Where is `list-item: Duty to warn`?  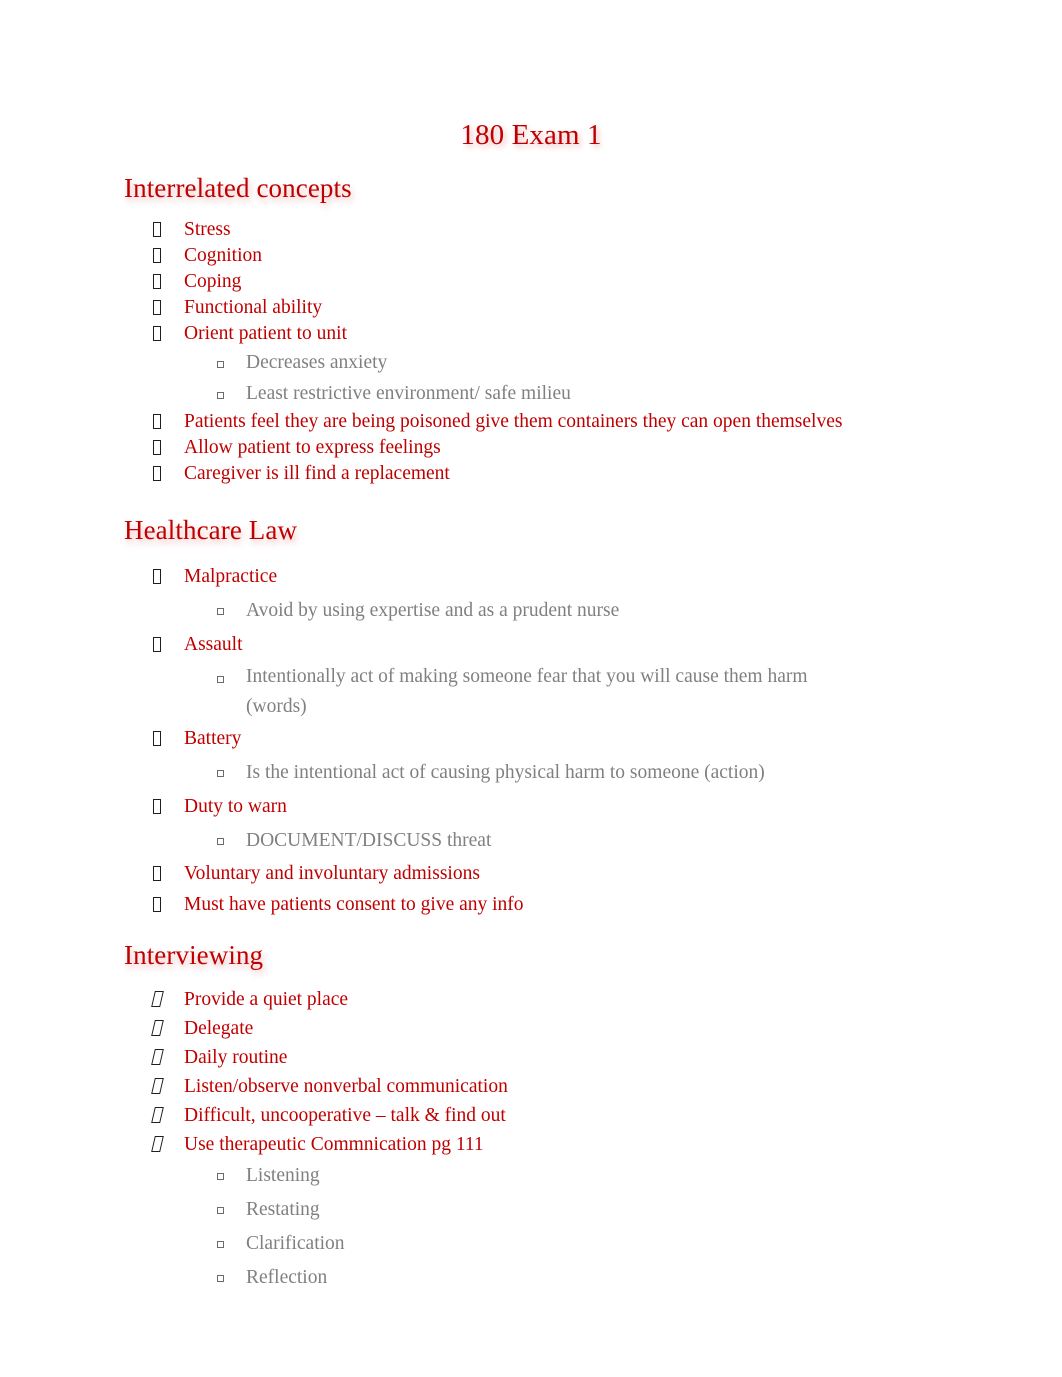
list-item: Duty to warn is located at coordinates (531, 807).